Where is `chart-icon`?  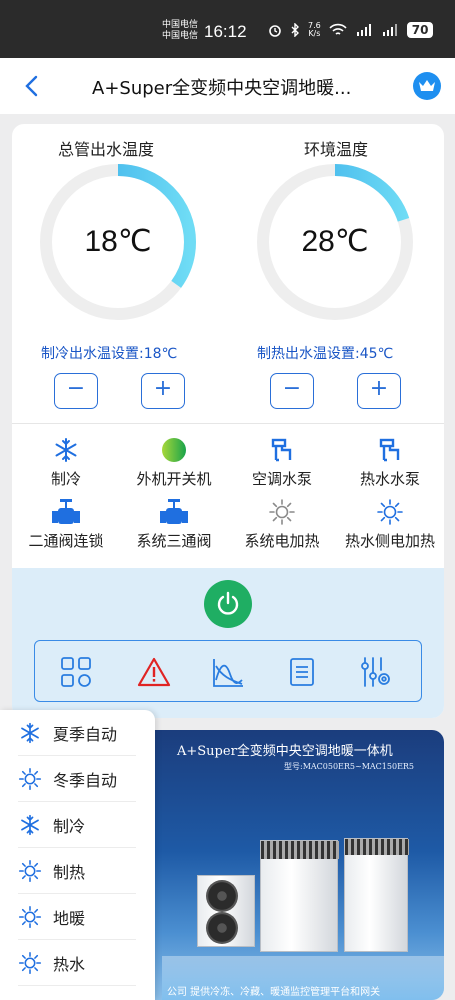 chart-icon is located at coordinates (228, 673).